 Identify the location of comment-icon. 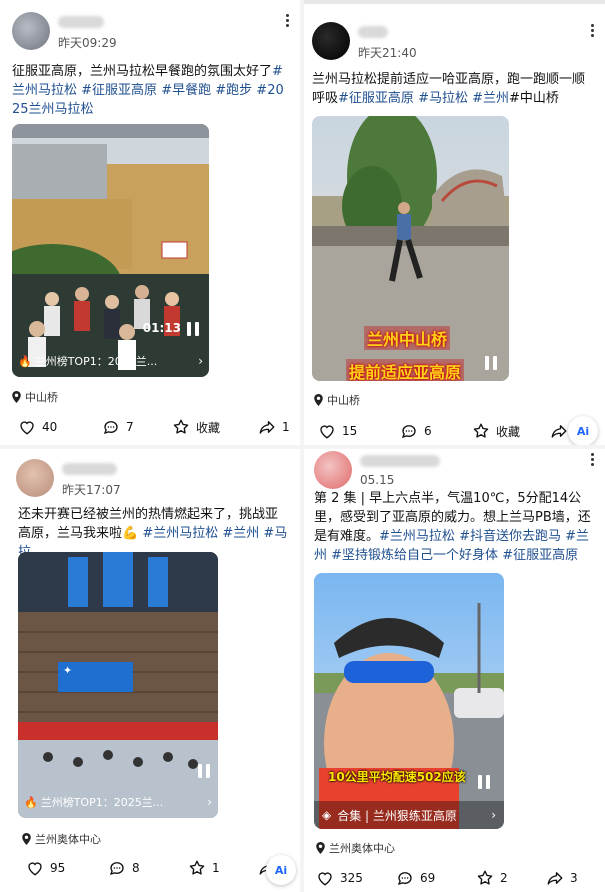
(110, 428).